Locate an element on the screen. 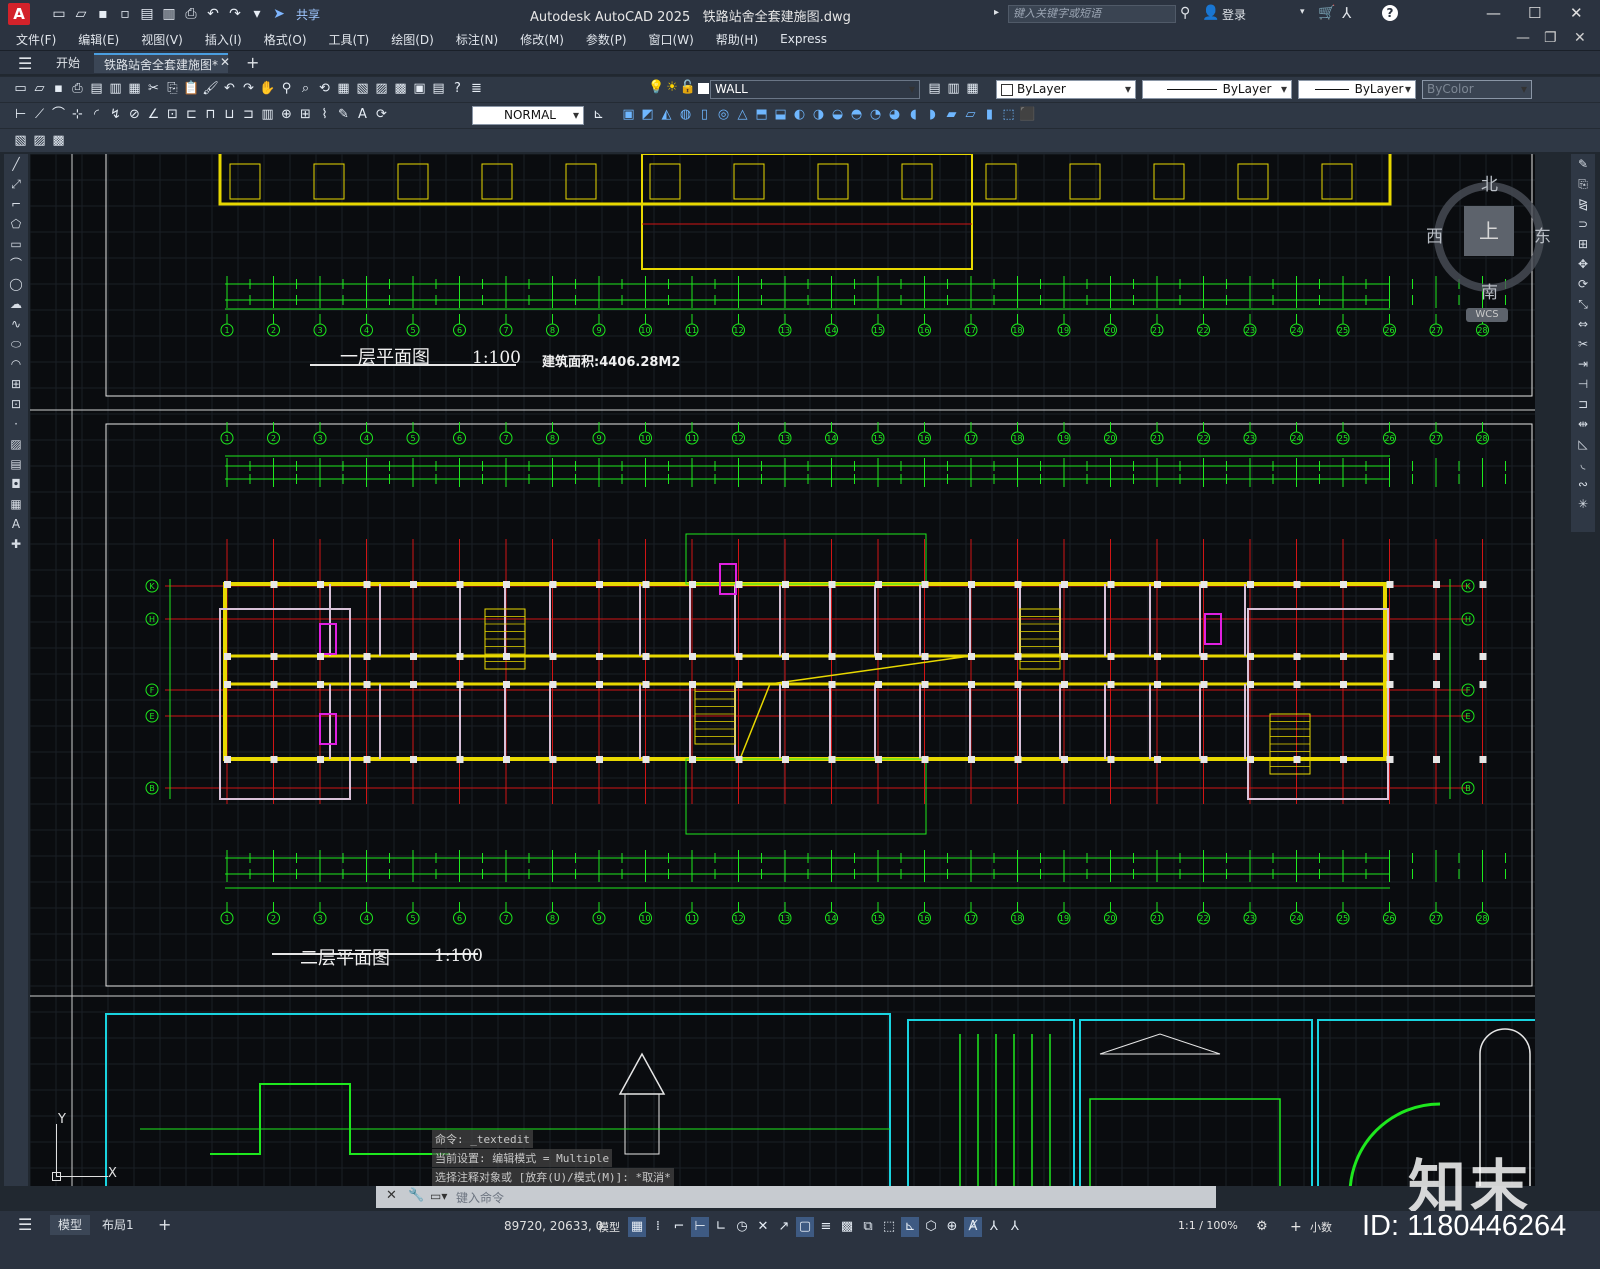 The image size is (1600, 1269). mirror-icon: ⧎ is located at coordinates (1583, 204).